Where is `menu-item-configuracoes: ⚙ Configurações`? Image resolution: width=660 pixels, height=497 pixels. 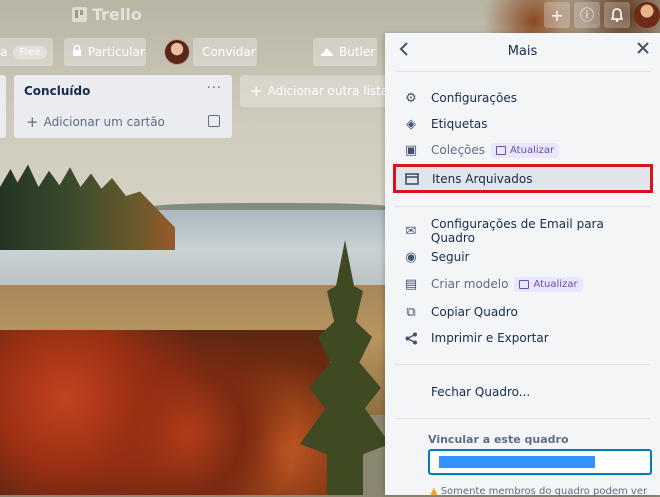 menu-item-configuracoes: ⚙ Configurações is located at coordinates (522, 98).